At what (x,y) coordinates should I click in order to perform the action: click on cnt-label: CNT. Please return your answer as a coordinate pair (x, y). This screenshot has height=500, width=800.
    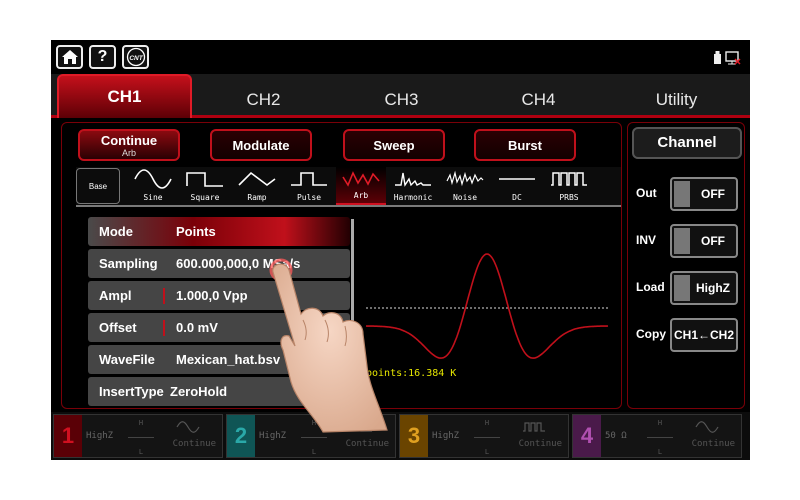
    Looking at the image, I should click on (136, 58).